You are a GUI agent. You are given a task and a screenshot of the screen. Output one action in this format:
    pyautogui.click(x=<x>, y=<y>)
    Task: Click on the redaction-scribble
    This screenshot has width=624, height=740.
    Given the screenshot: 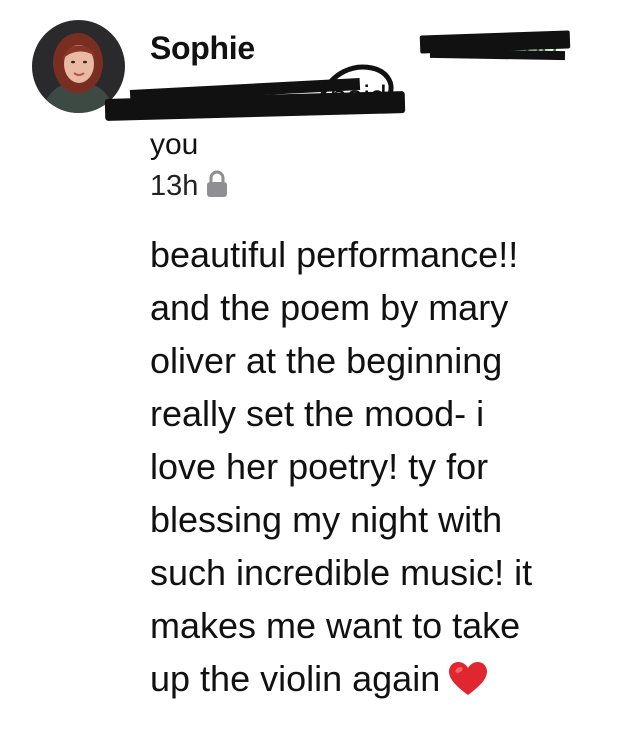 What is the action you would take?
    pyautogui.click(x=357, y=81)
    